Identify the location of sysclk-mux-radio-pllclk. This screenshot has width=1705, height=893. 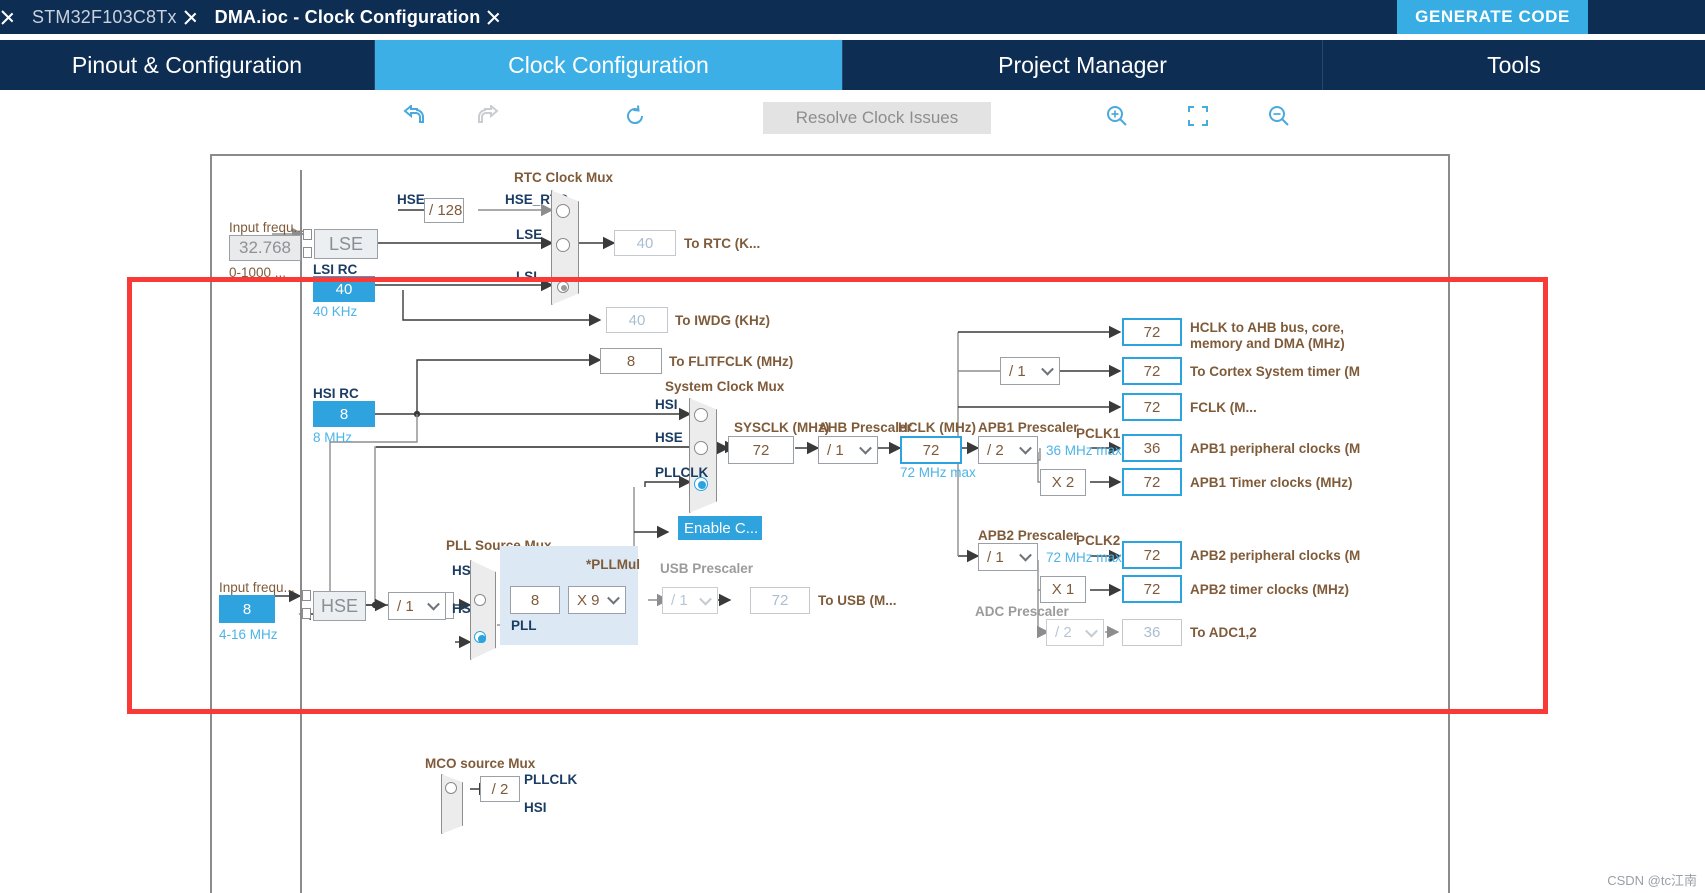
(701, 484).